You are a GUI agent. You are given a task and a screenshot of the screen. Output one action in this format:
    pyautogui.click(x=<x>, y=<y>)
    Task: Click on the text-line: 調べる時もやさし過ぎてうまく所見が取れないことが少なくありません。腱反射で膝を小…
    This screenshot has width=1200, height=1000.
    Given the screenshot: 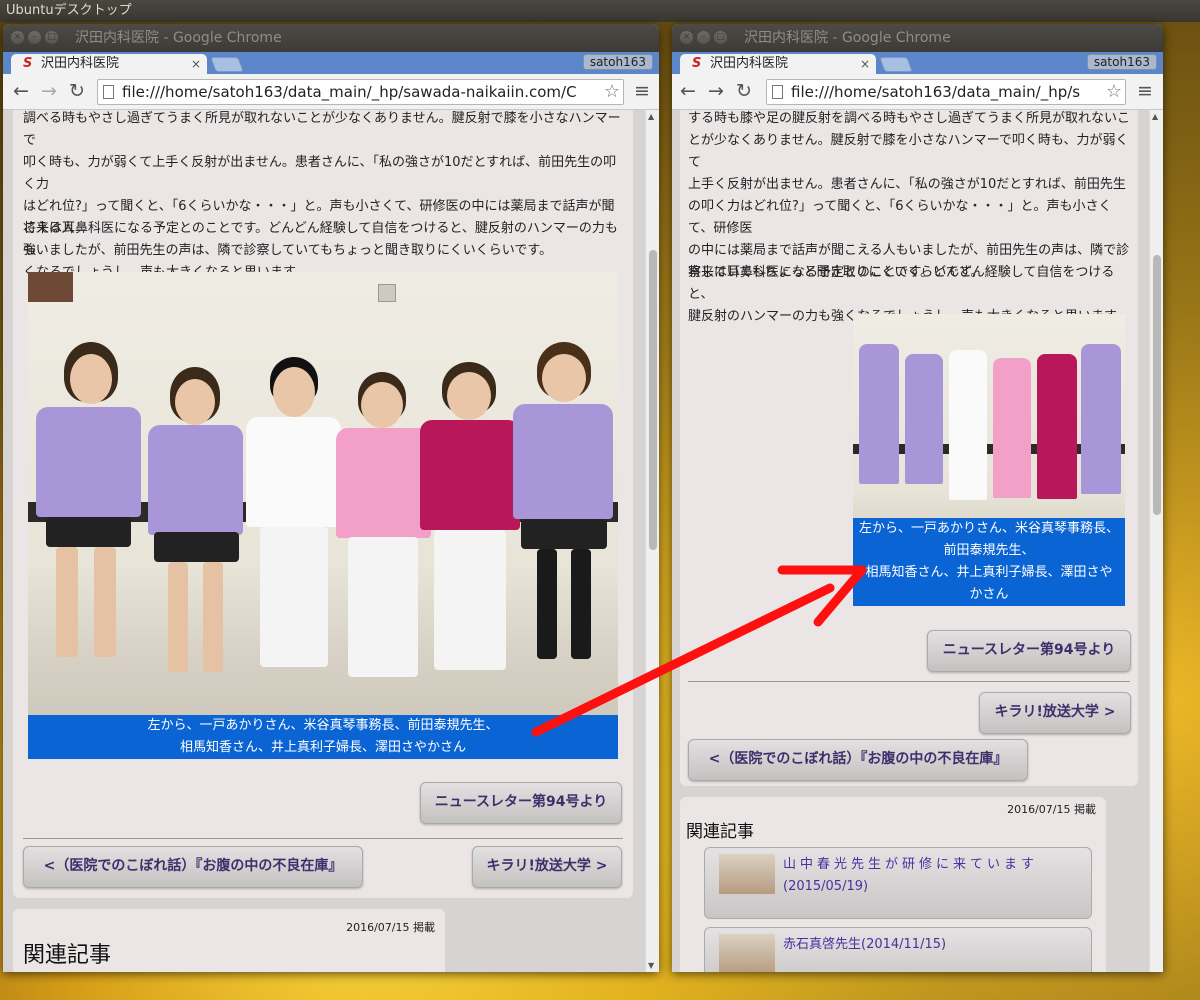 What is the action you would take?
    pyautogui.click(x=322, y=129)
    